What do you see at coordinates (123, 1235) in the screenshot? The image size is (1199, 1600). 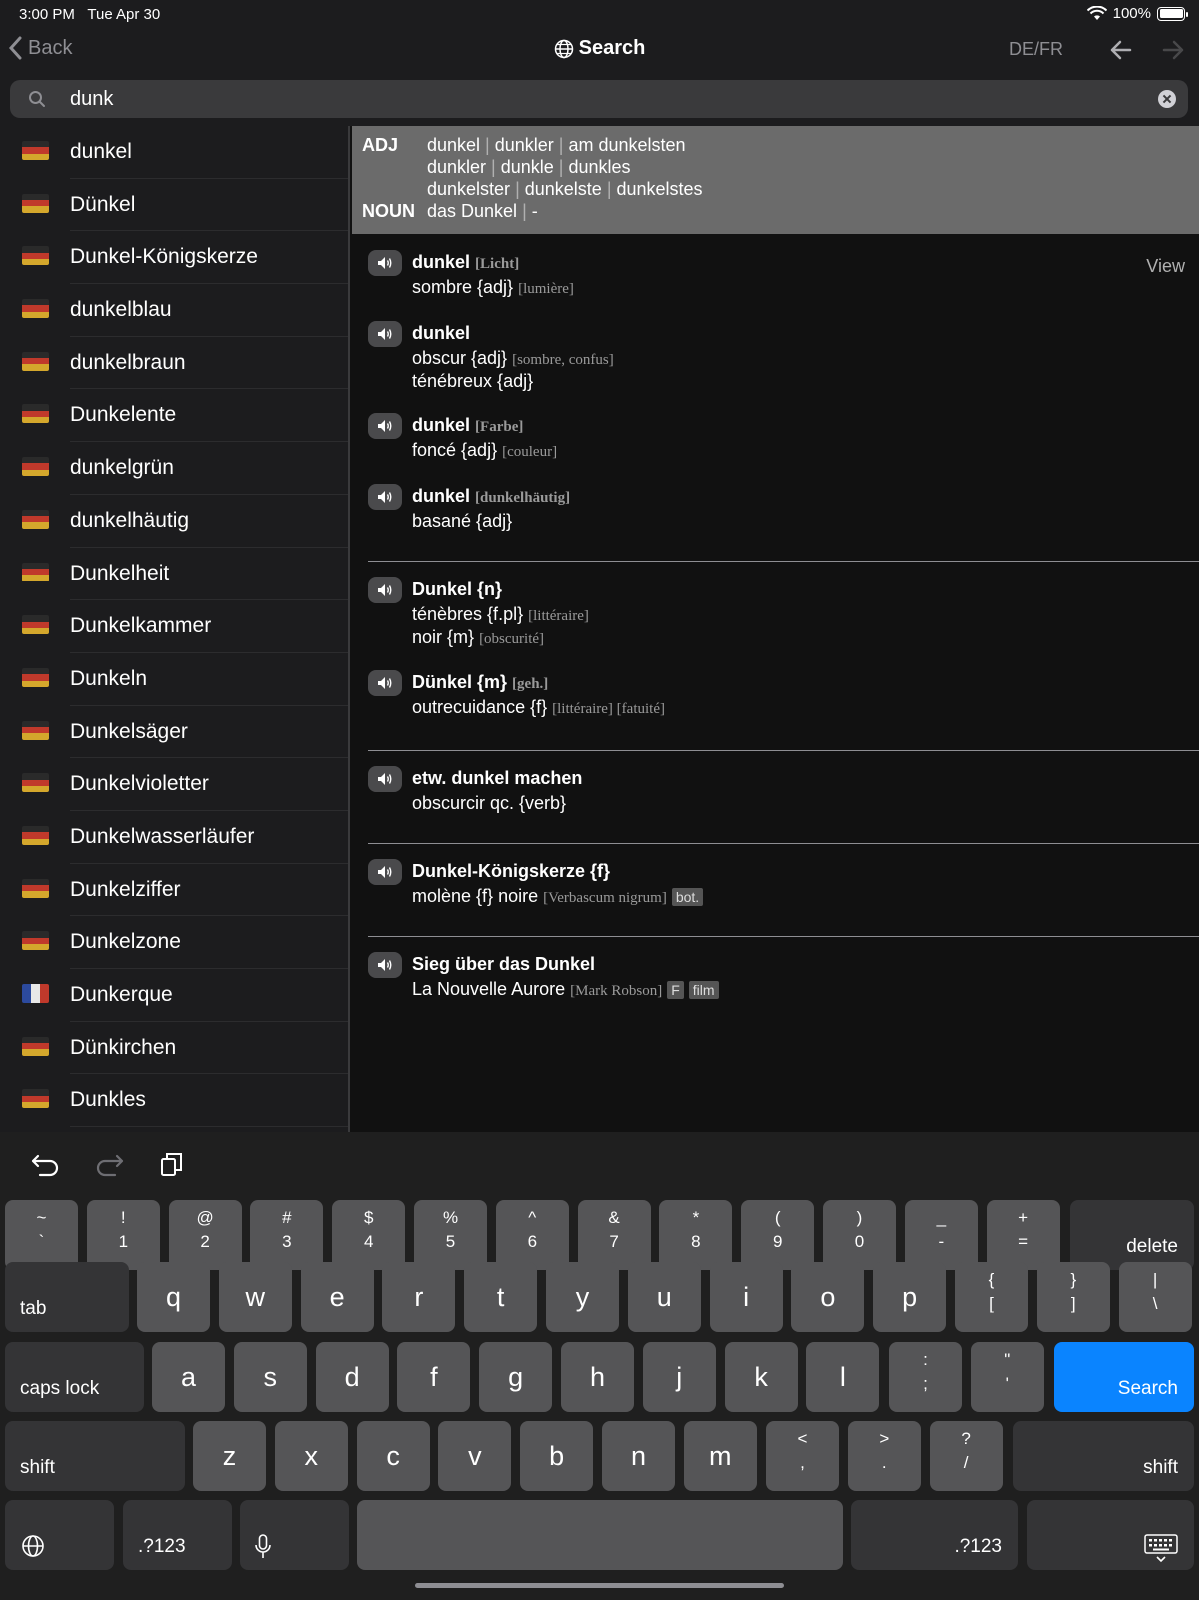 I see `key-1: ! 1` at bounding box center [123, 1235].